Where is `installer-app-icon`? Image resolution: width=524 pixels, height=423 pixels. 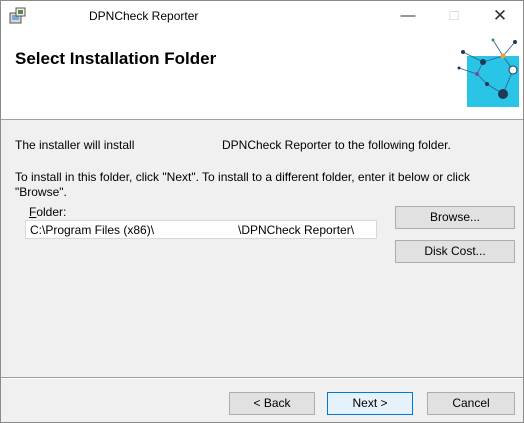
installer-app-icon is located at coordinates (17, 15).